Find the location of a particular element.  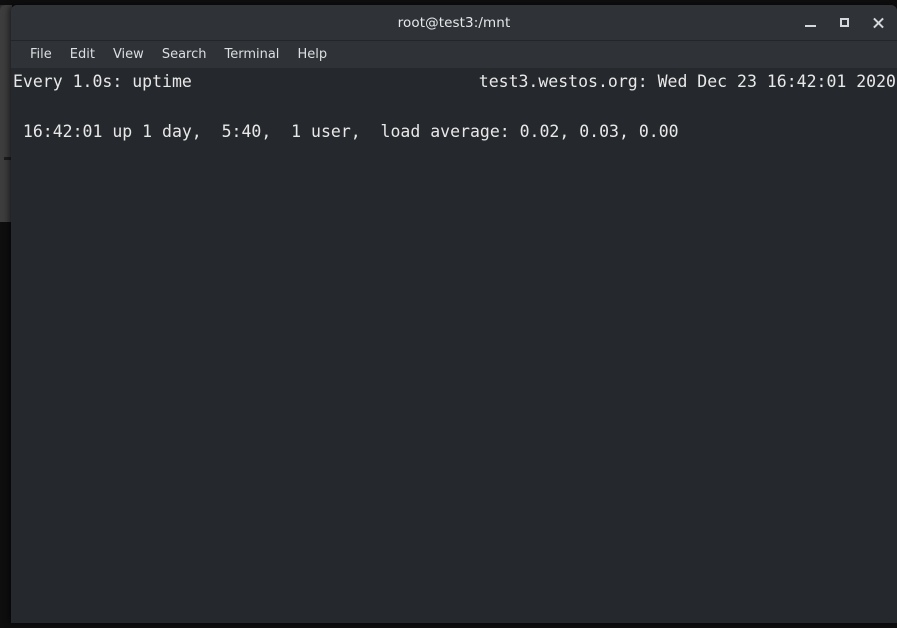

window-title: root@test3:/mnt is located at coordinates (454, 22).